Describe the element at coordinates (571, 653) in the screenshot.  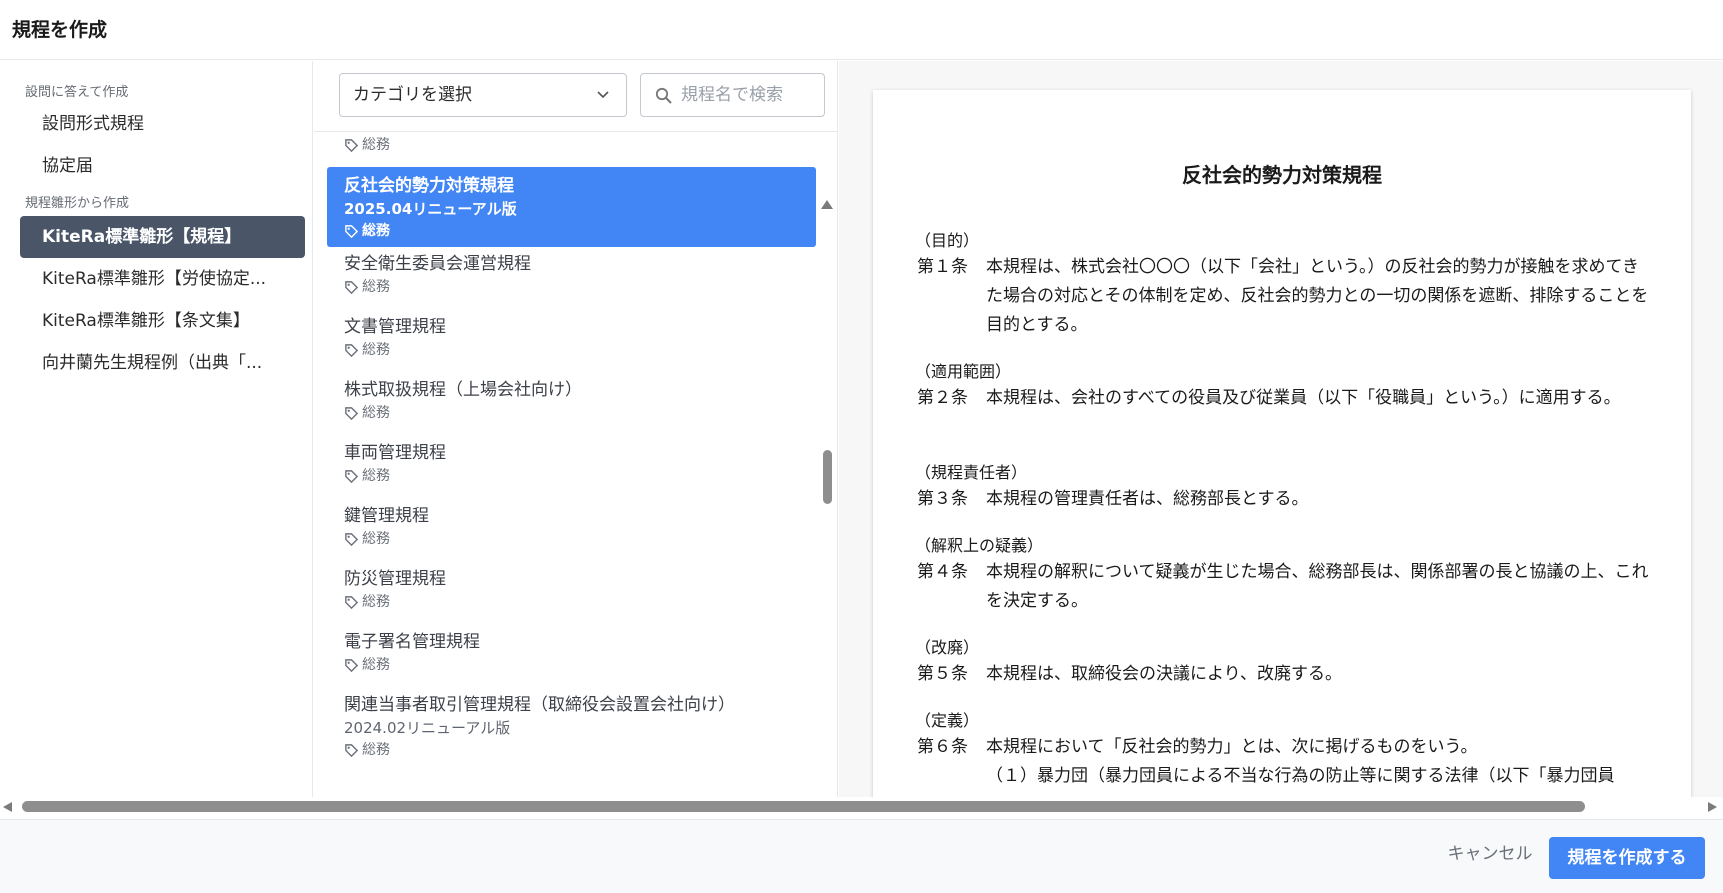
I see `list-item: 電子署名管理規程 総務` at that location.